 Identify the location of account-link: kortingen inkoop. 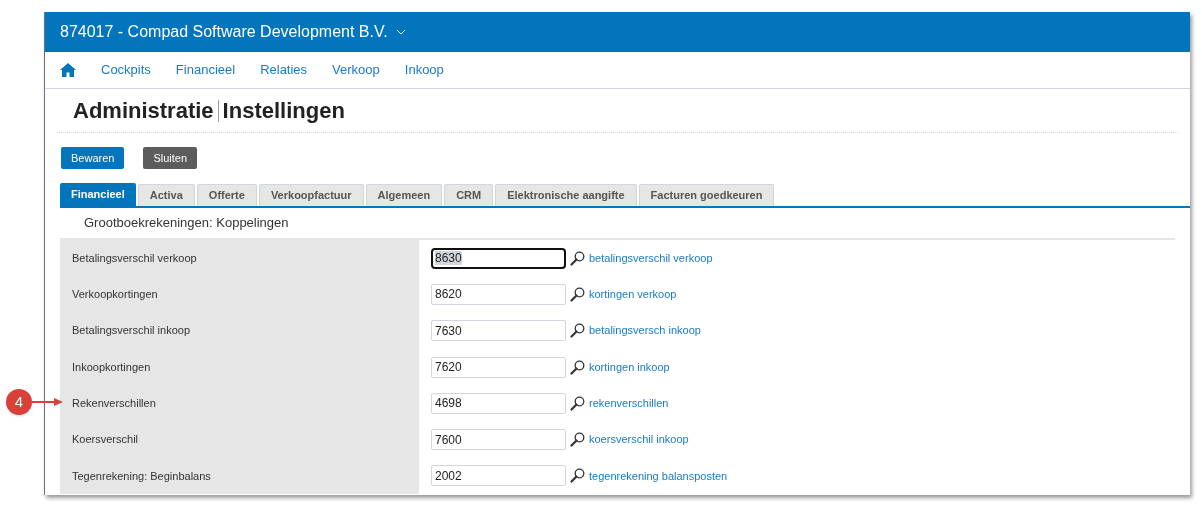
(629, 367).